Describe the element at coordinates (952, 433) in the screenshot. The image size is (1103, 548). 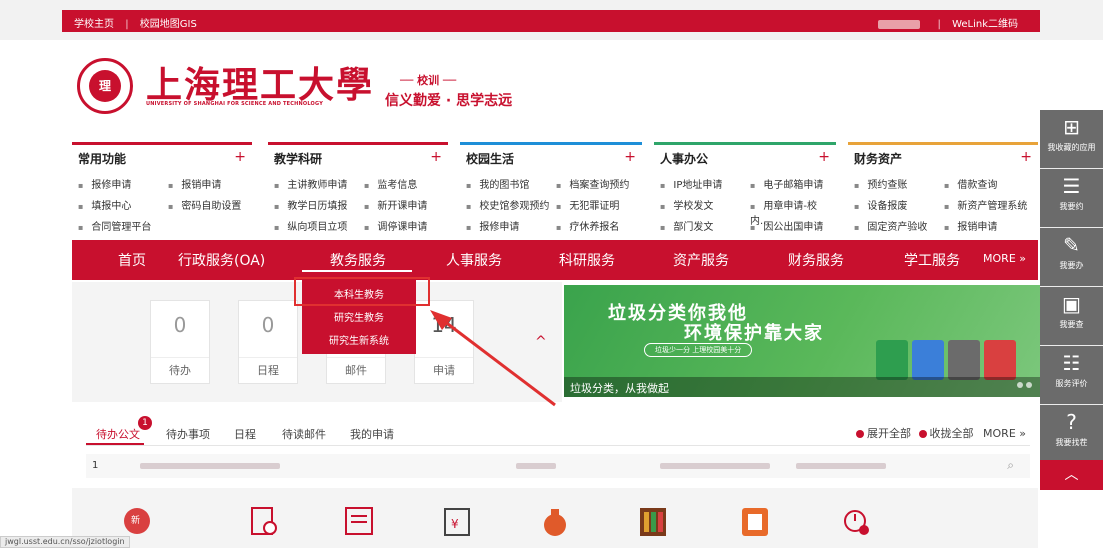
I see `collapse-all: 收拢全部` at that location.